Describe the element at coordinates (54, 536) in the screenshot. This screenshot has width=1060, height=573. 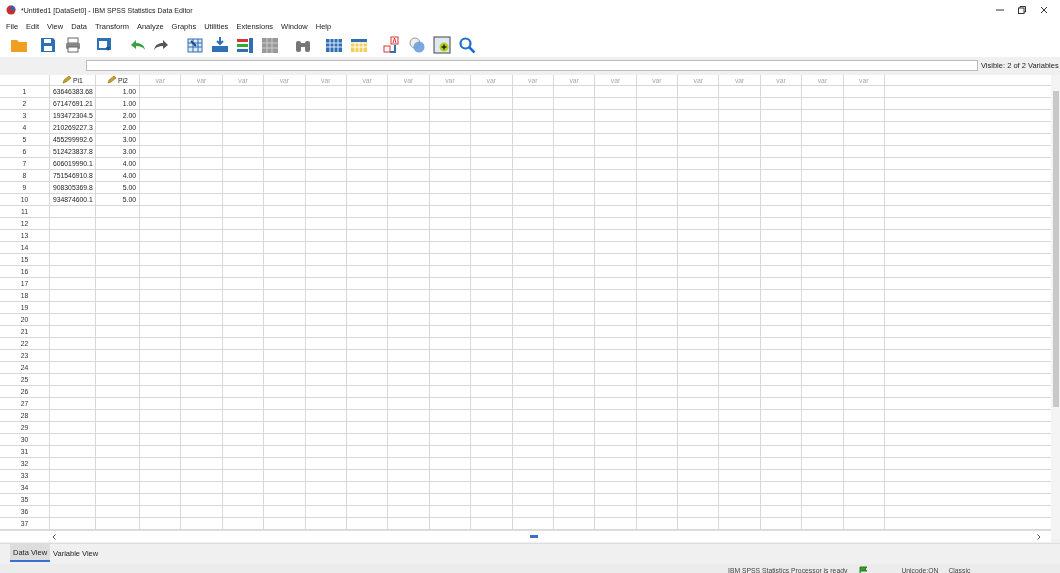
I see `scroll-left-icon` at that location.